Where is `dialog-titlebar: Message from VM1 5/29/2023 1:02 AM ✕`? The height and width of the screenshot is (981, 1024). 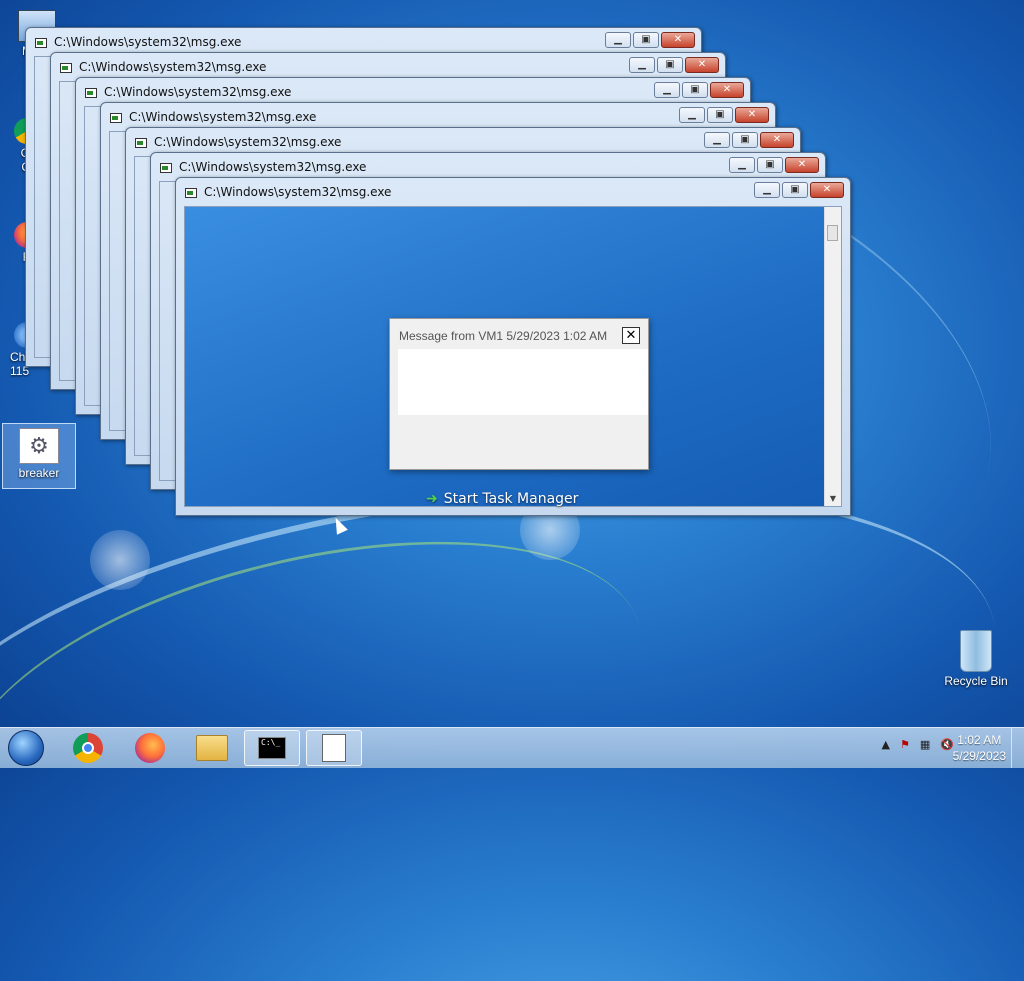 dialog-titlebar: Message from VM1 5/29/2023 1:02 AM ✕ is located at coordinates (519, 334).